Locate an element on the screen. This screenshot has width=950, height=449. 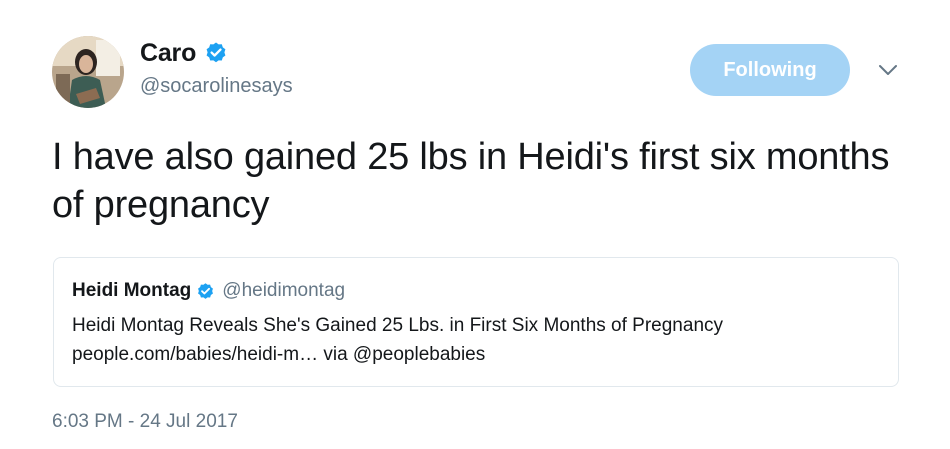
avatar-image is located at coordinates (88, 72).